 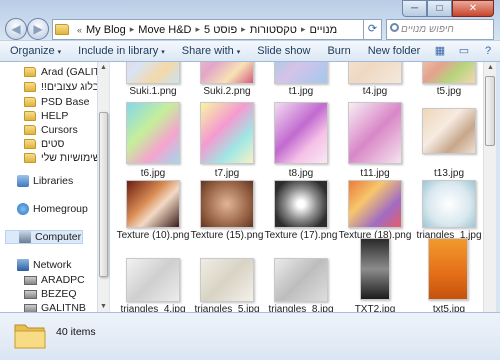 I want to click on nav-host: BEZEQ, so click(x=50, y=294).